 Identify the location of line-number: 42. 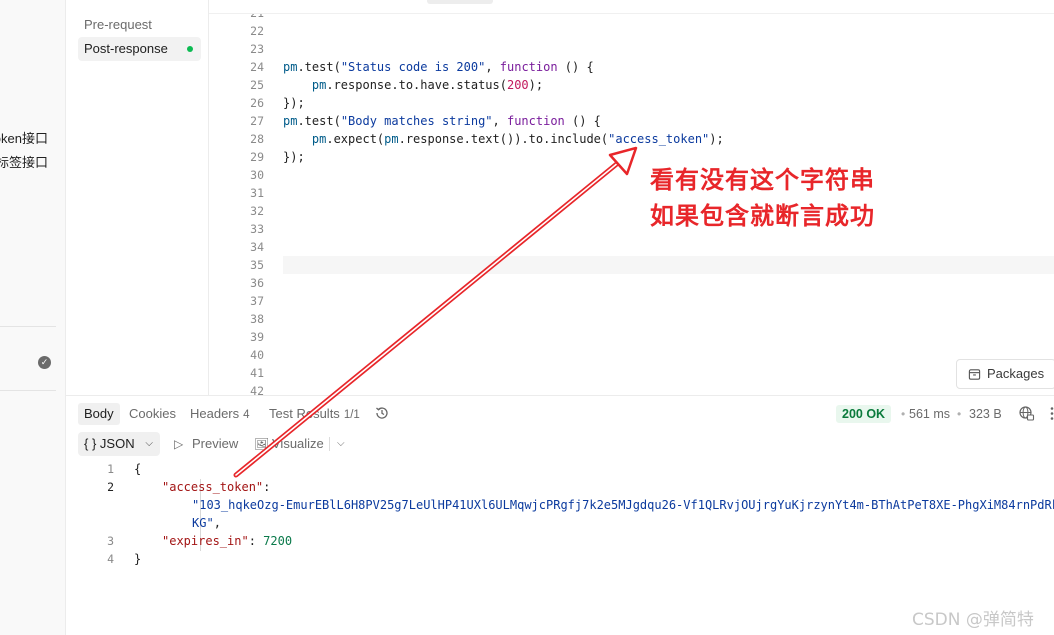
(257, 389).